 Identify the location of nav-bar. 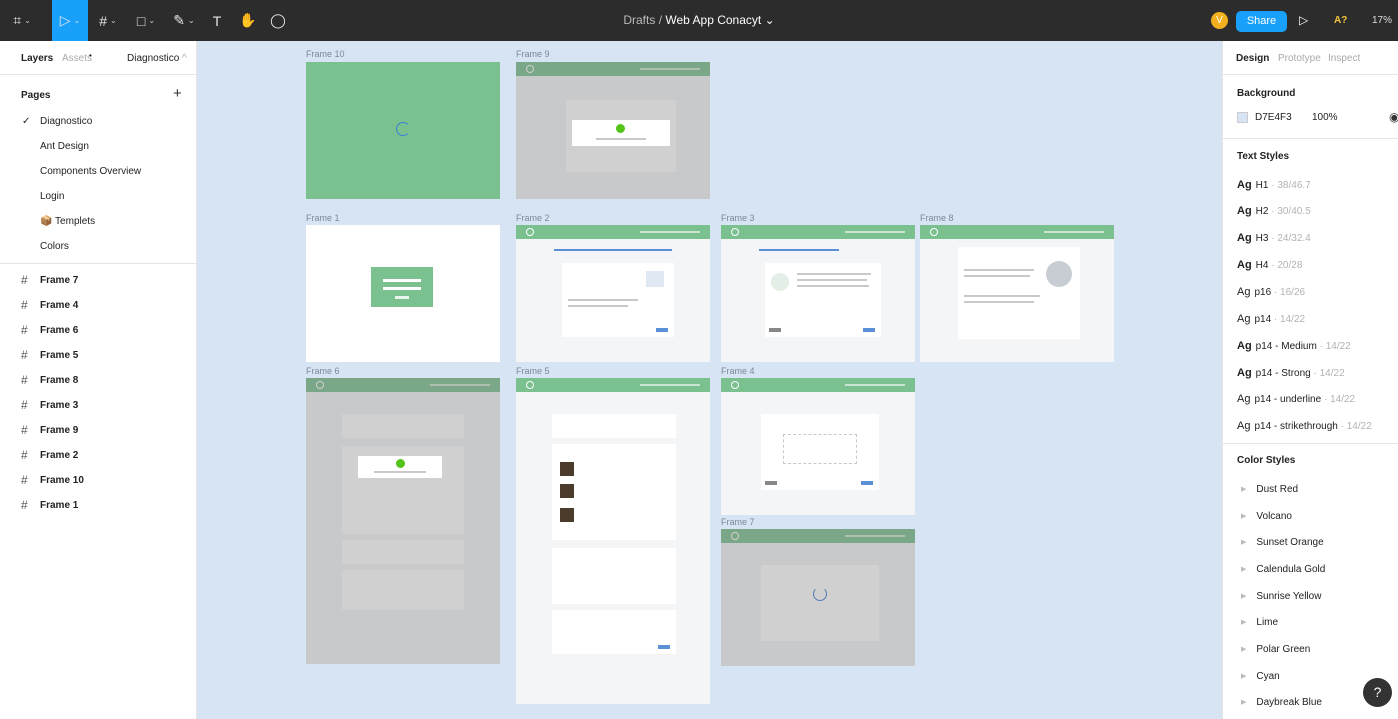
(1074, 232).